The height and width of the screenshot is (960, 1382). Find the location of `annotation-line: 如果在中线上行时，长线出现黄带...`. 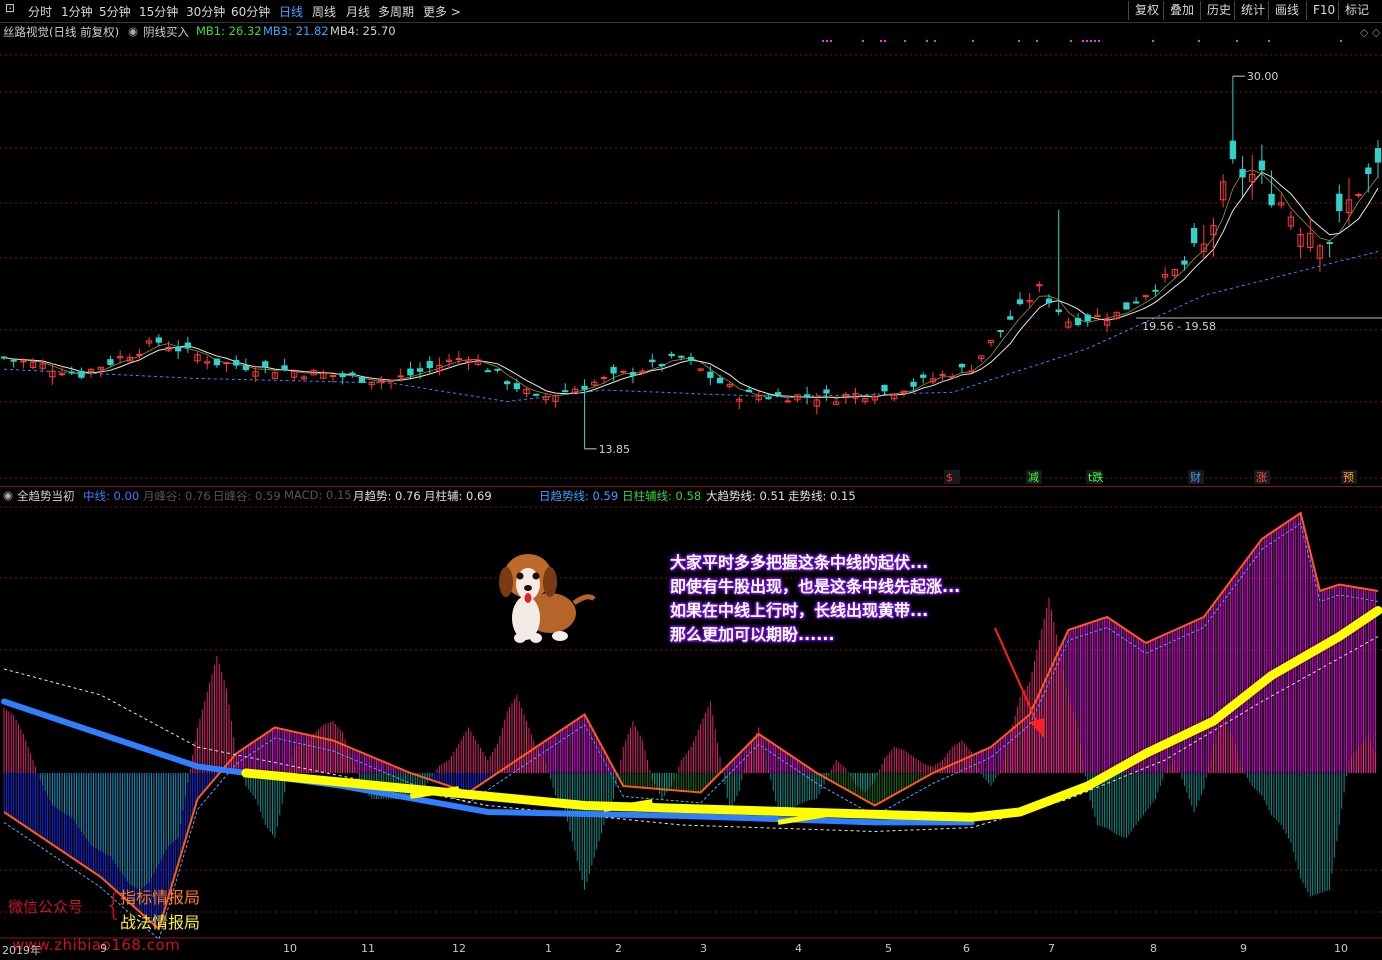

annotation-line: 如果在中线上行时，长线出现黄带... is located at coordinates (799, 610).